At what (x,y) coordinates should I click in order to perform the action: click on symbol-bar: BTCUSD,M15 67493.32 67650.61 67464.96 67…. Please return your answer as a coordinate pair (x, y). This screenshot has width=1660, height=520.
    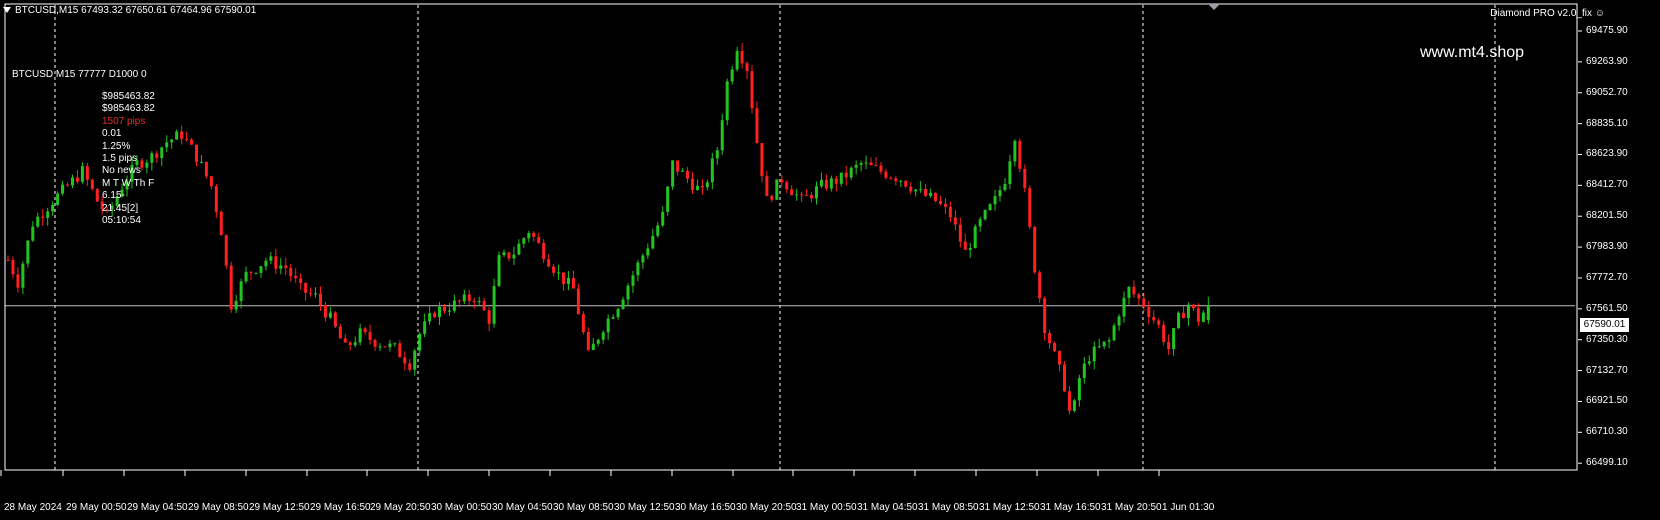
    Looking at the image, I should click on (129, 10).